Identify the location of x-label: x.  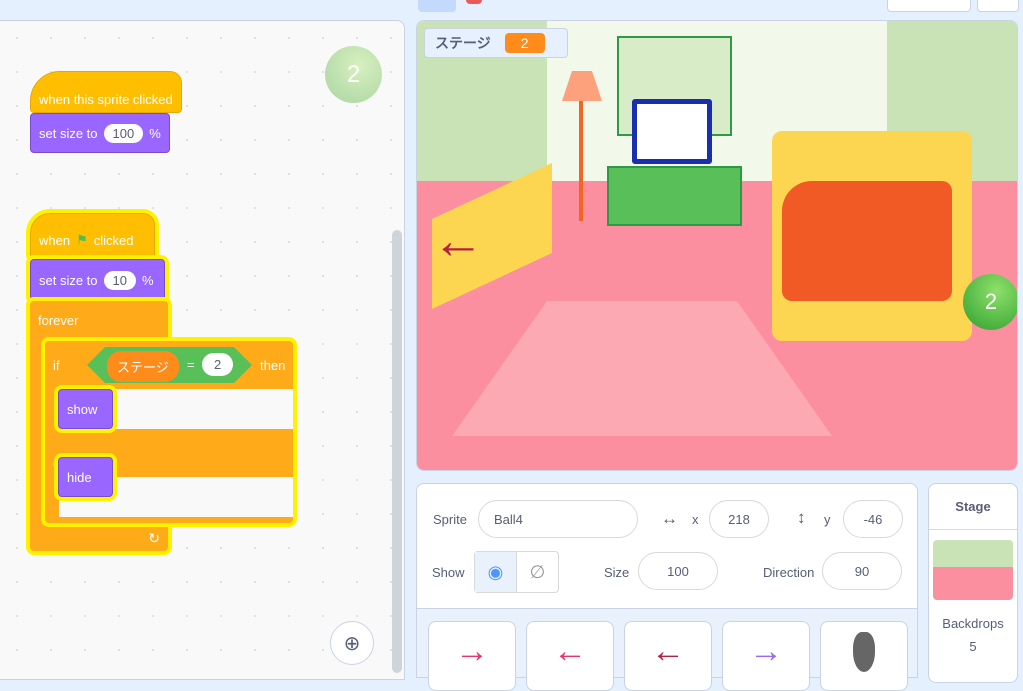
(695, 519).